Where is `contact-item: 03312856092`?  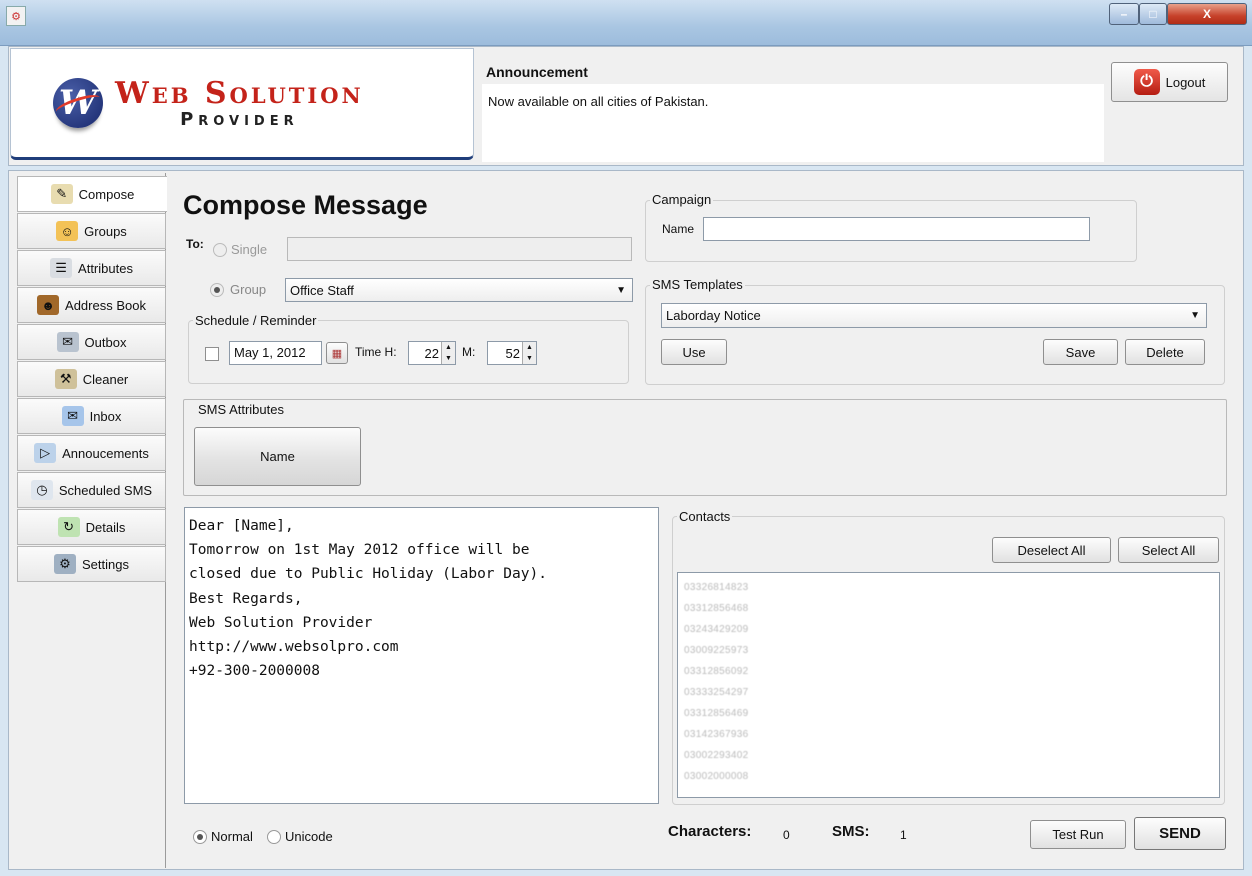
contact-item: 03312856092 is located at coordinates (948, 671).